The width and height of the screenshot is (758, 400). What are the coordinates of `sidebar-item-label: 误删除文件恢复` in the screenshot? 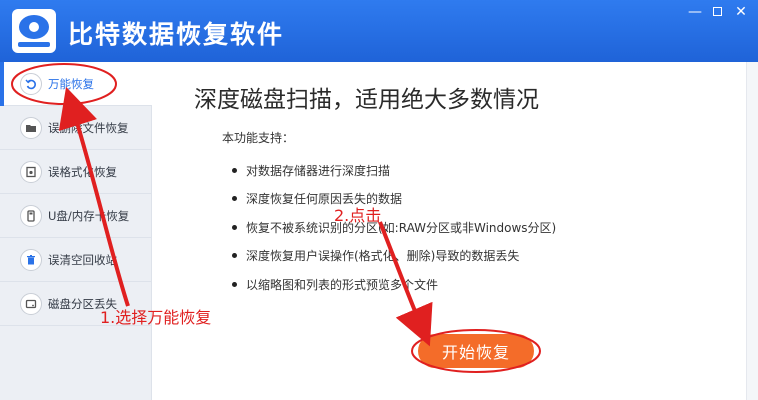 It's located at (88, 127).